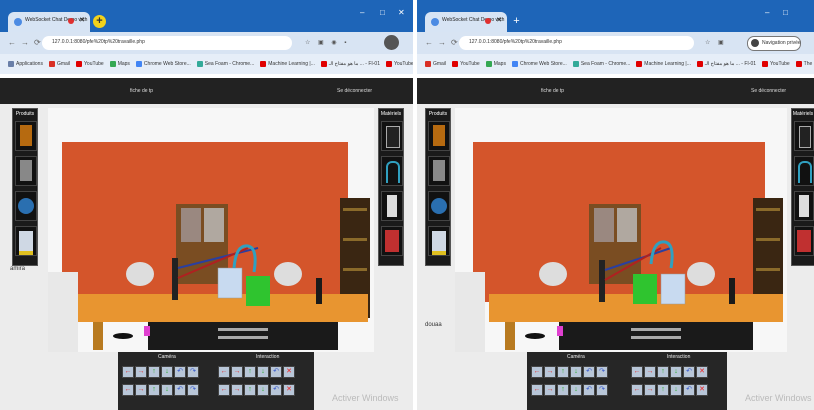 The width and height of the screenshot is (814, 410). Describe the element at coordinates (25, 64) in the screenshot. I see `bookmark-item: Applications` at that location.